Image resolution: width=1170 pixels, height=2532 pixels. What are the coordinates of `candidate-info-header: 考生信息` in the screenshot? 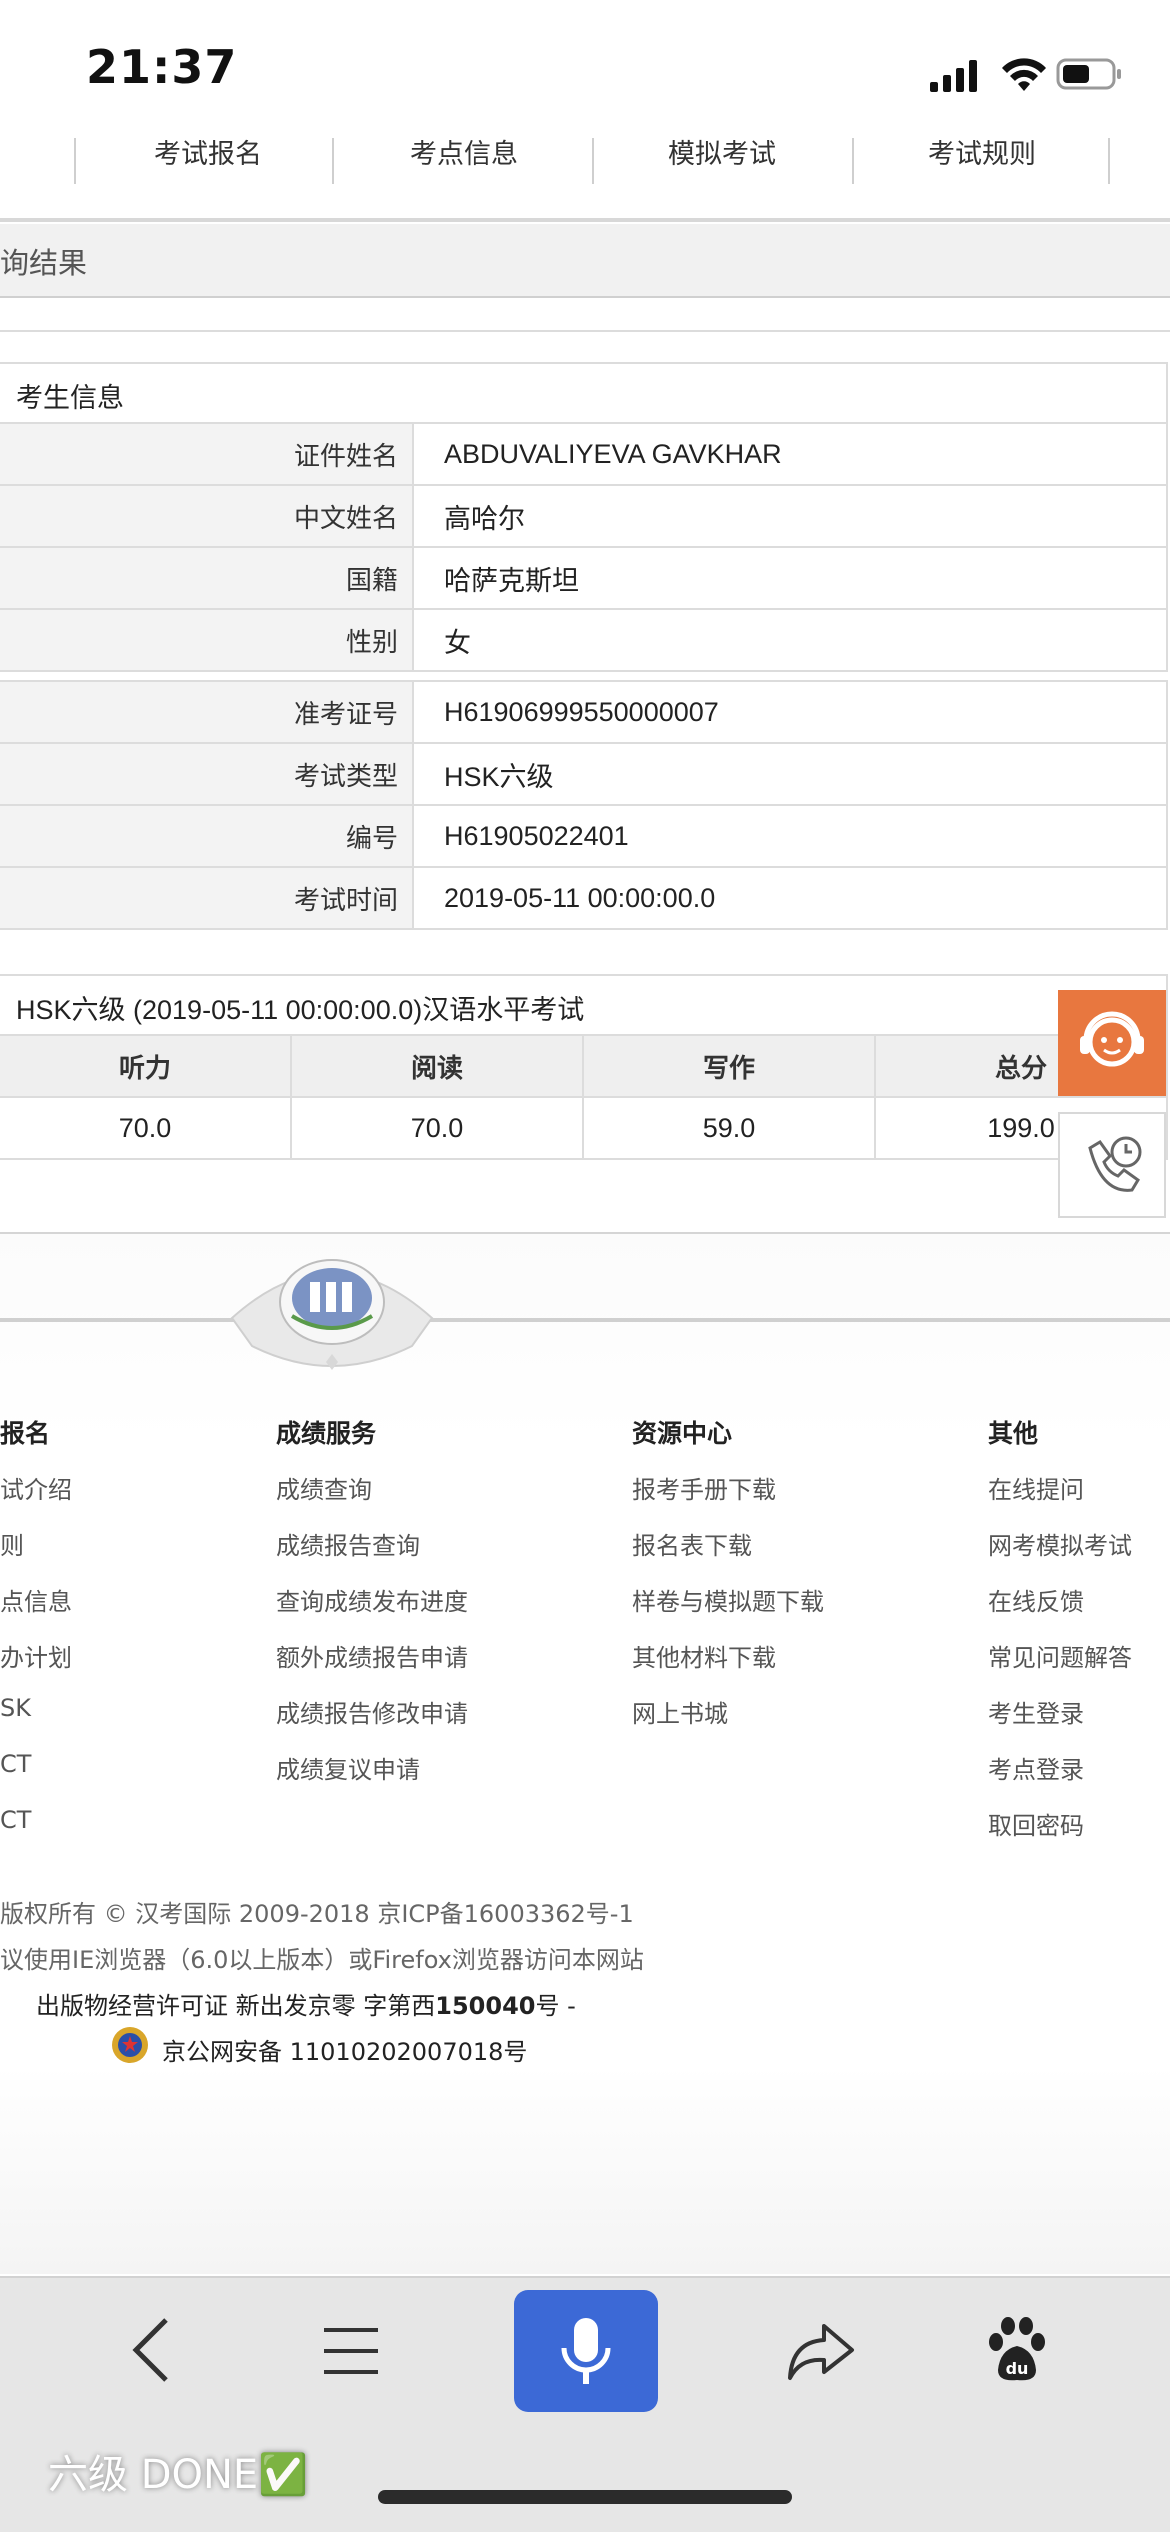 It's located at (584, 393).